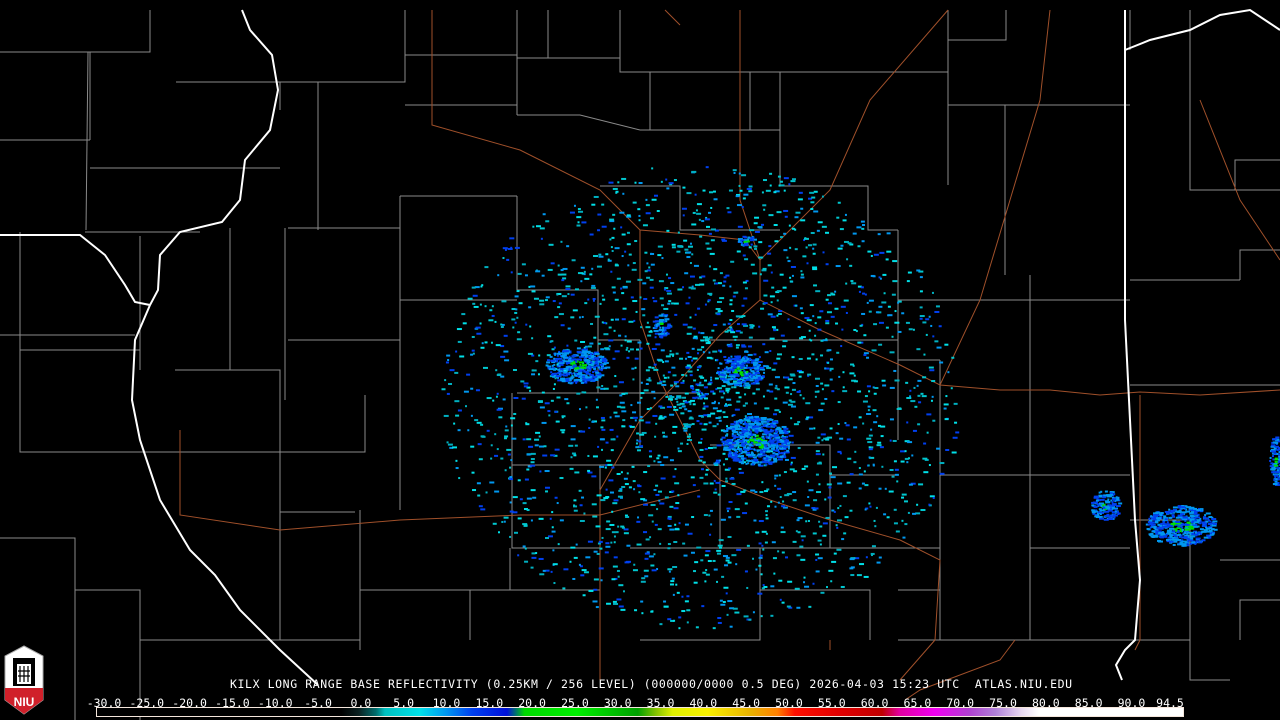  What do you see at coordinates (24, 702) in the screenshot?
I see `svg-text: NIU` at bounding box center [24, 702].